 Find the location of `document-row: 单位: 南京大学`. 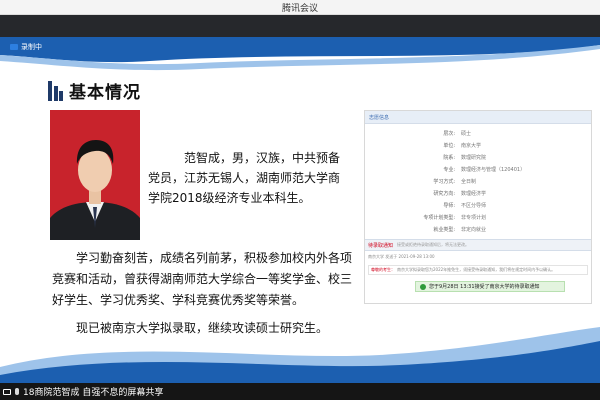

document-row: 单位: 南京大学 is located at coordinates (478, 145).